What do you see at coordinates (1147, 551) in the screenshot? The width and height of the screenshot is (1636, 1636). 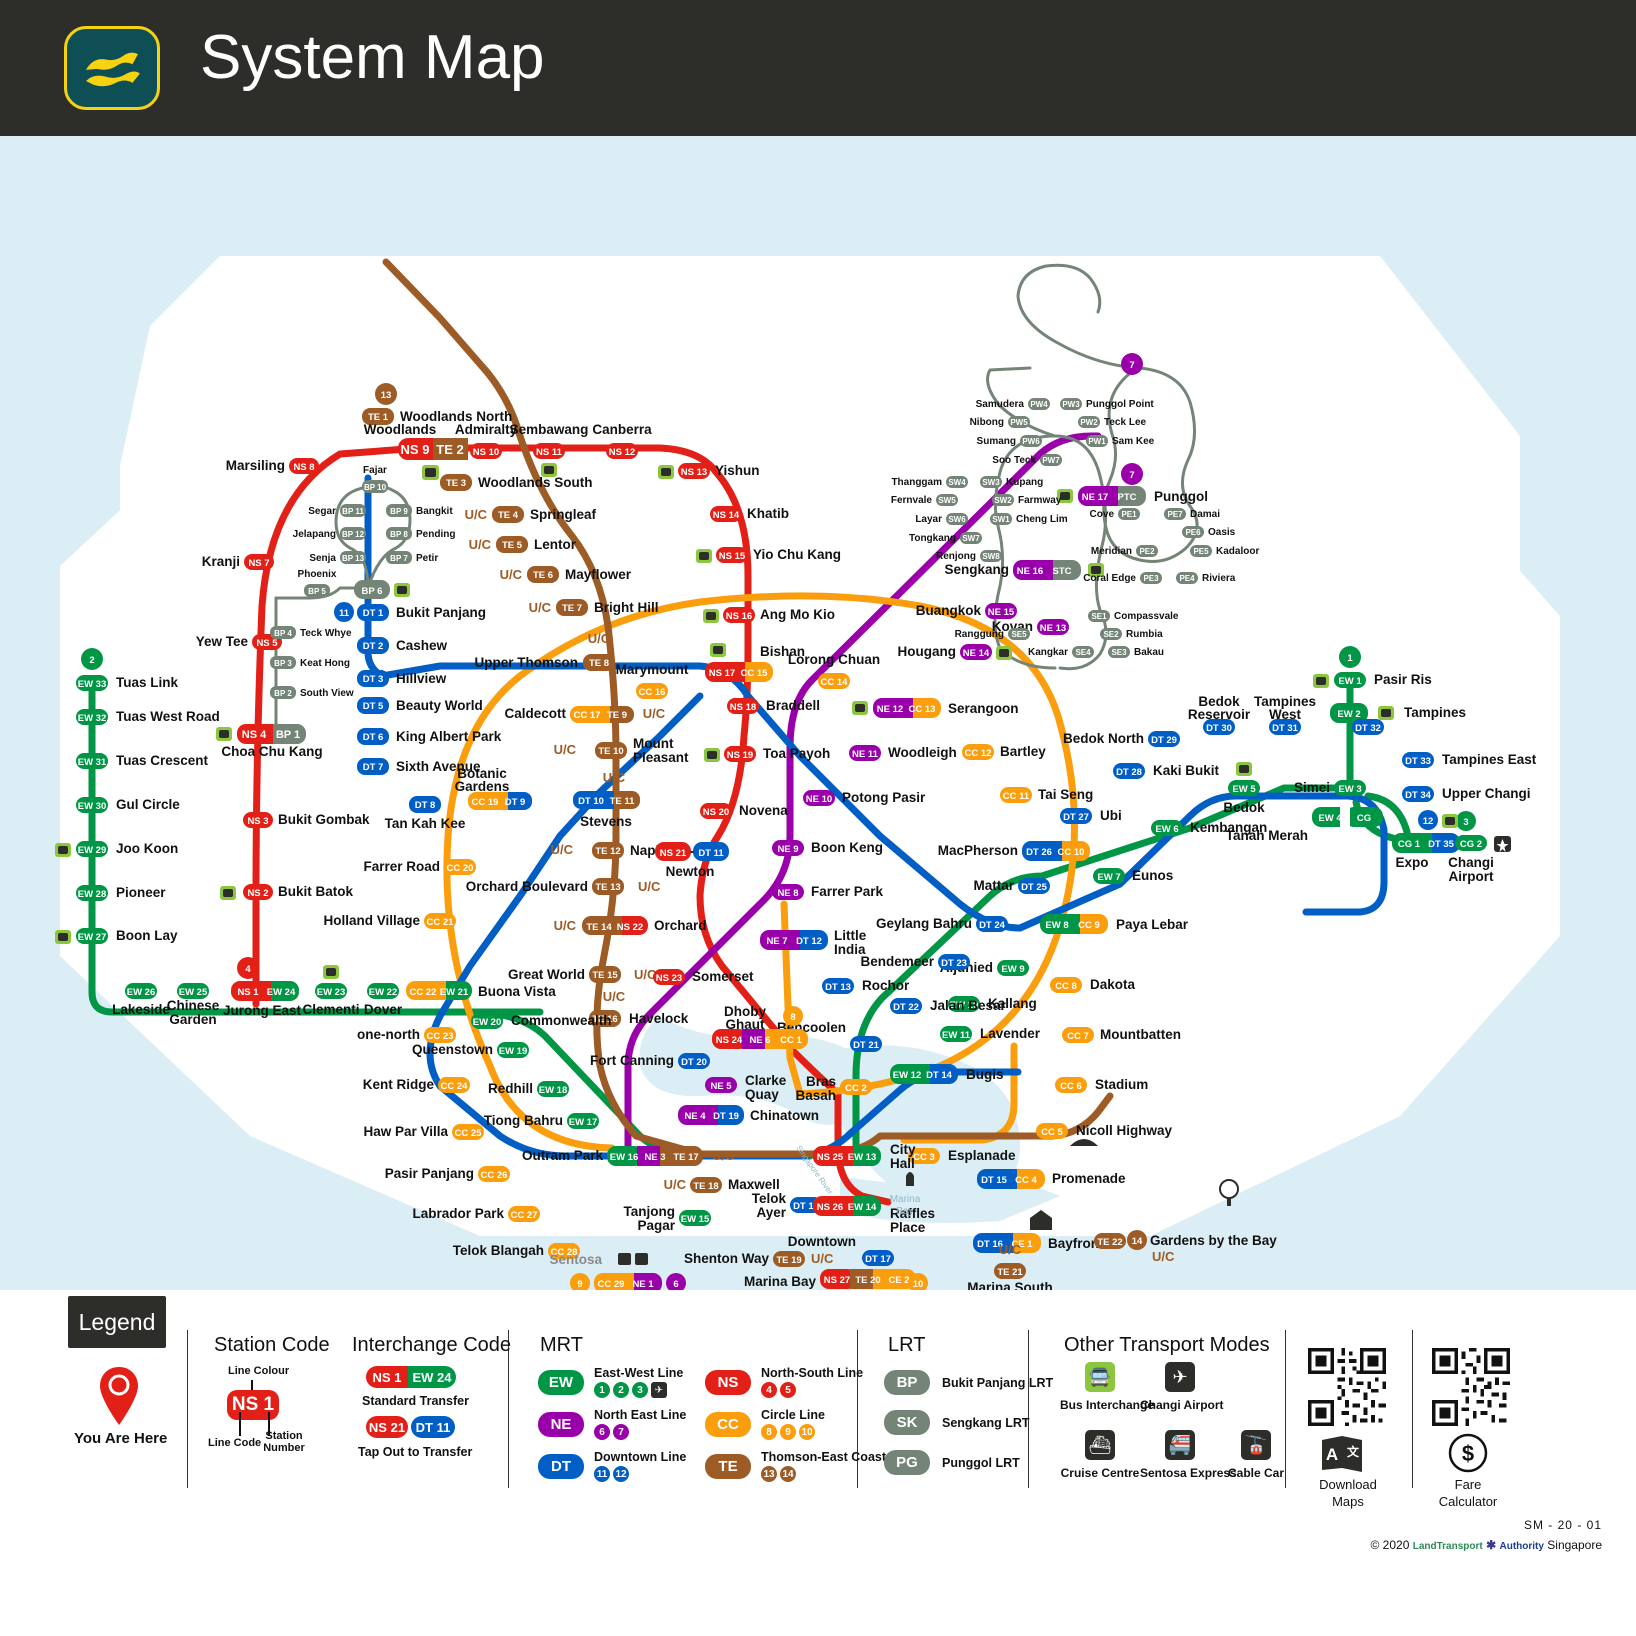 I see `svg-text: PE2` at bounding box center [1147, 551].